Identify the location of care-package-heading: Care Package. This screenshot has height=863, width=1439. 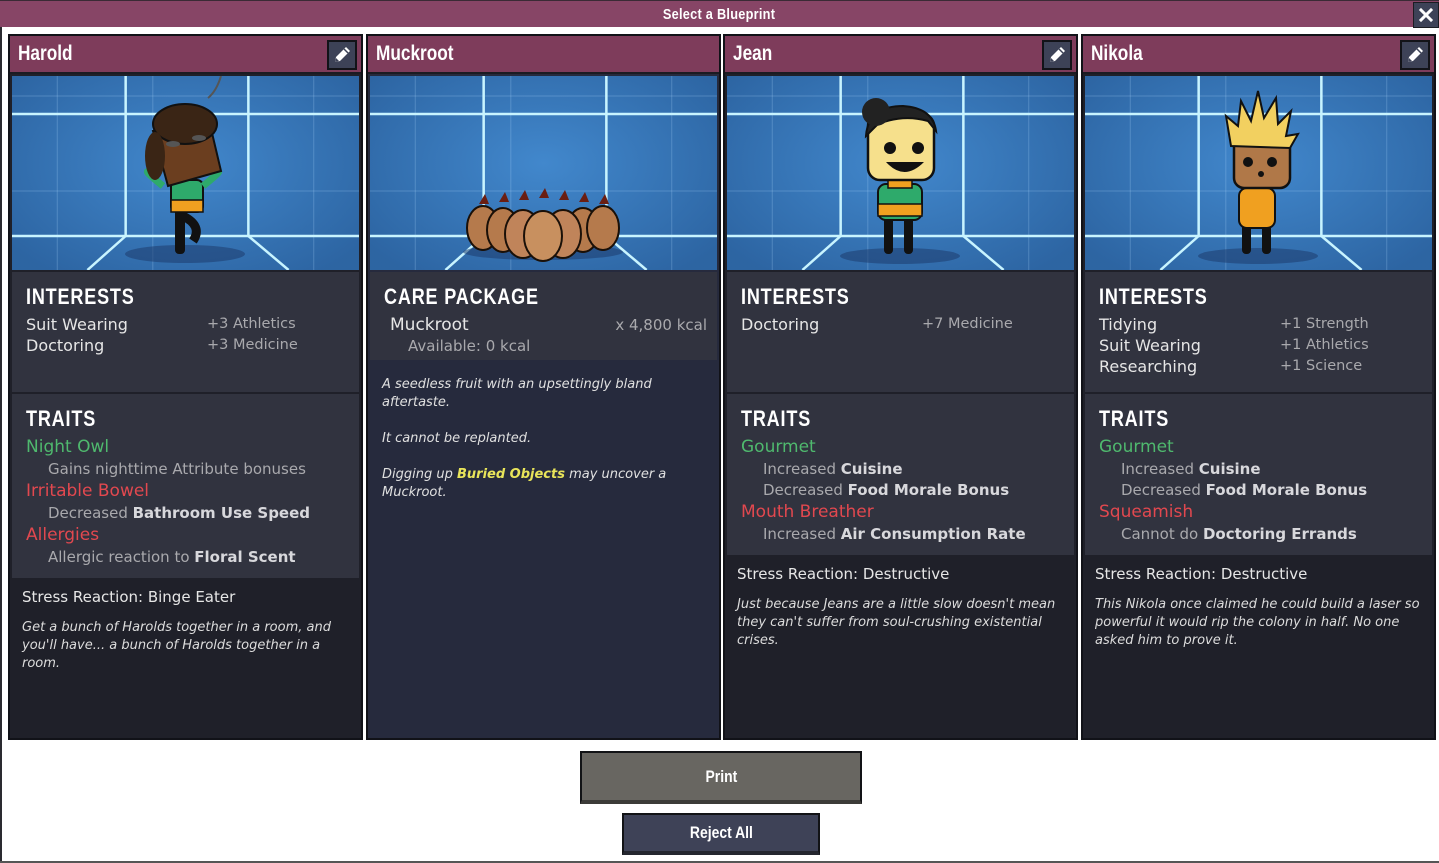
(461, 296).